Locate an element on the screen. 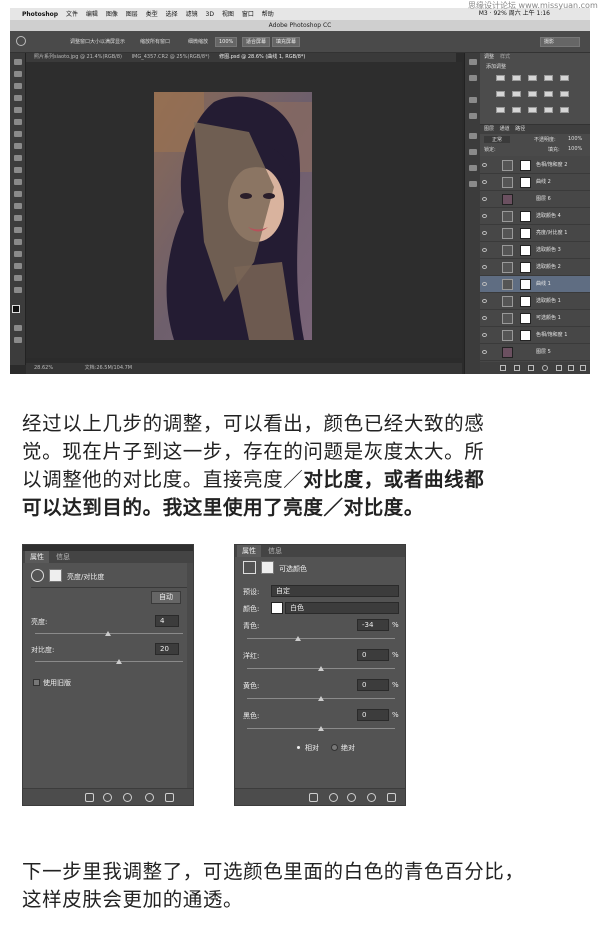  blend-mode-select: 正常 is located at coordinates (497, 139).